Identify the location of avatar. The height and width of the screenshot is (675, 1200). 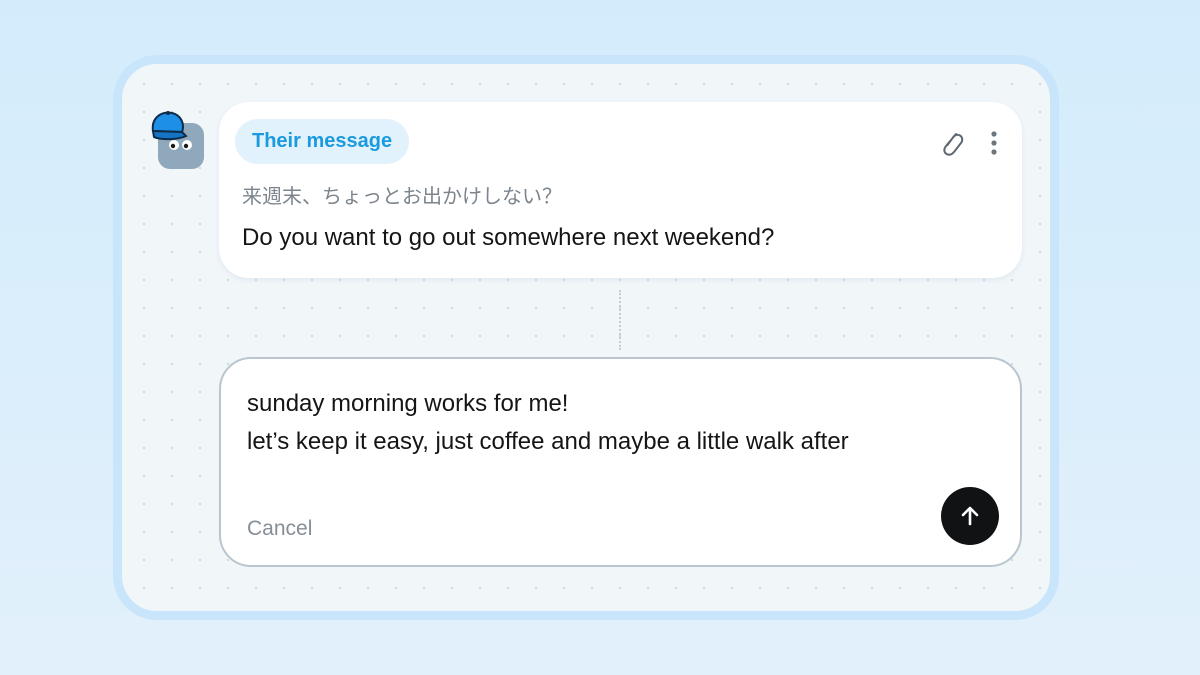
(178, 139).